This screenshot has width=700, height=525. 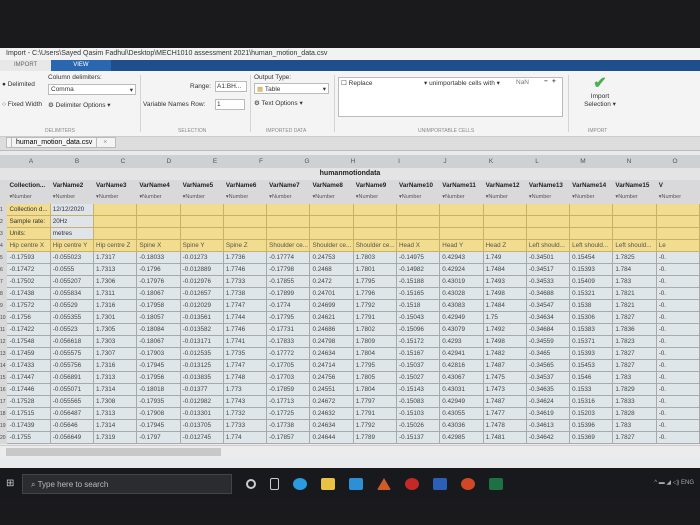 I want to click on table-cell: -0.012657, so click(x=202, y=294).